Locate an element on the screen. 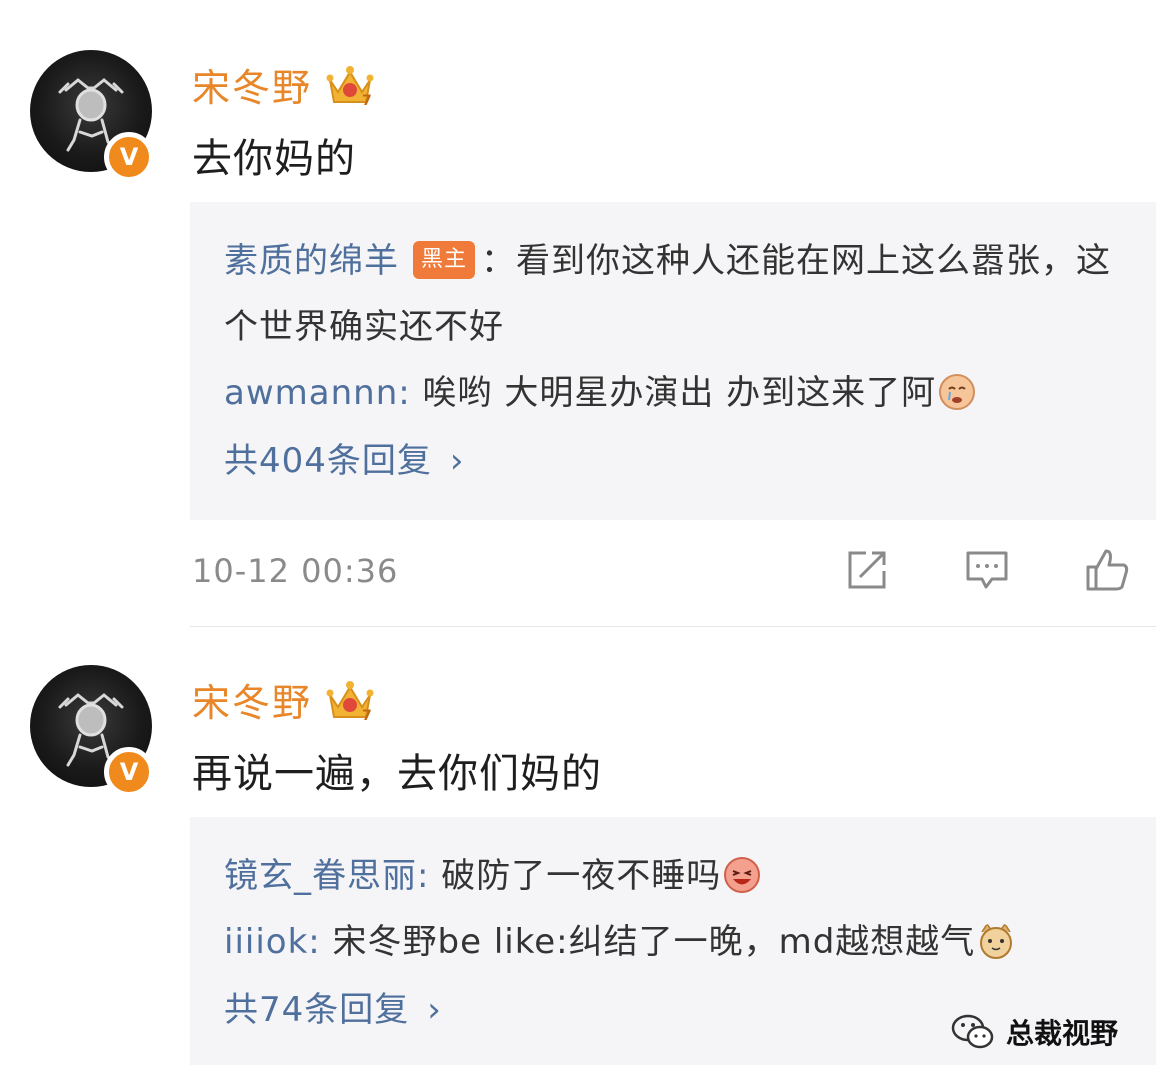 The width and height of the screenshot is (1156, 1082). reply-username: 镜玄_眷思丽 is located at coordinates (320, 876).